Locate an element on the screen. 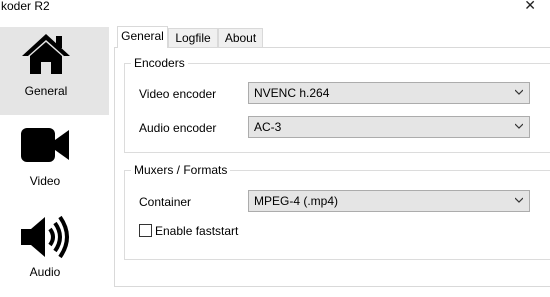 The image size is (550, 297). tab-about: About is located at coordinates (240, 38).